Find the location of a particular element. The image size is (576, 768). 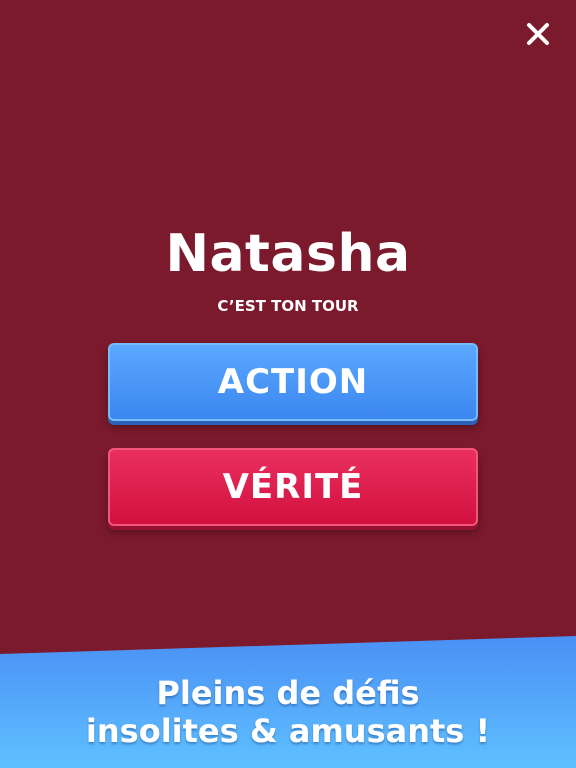

close-icon is located at coordinates (538, 34).